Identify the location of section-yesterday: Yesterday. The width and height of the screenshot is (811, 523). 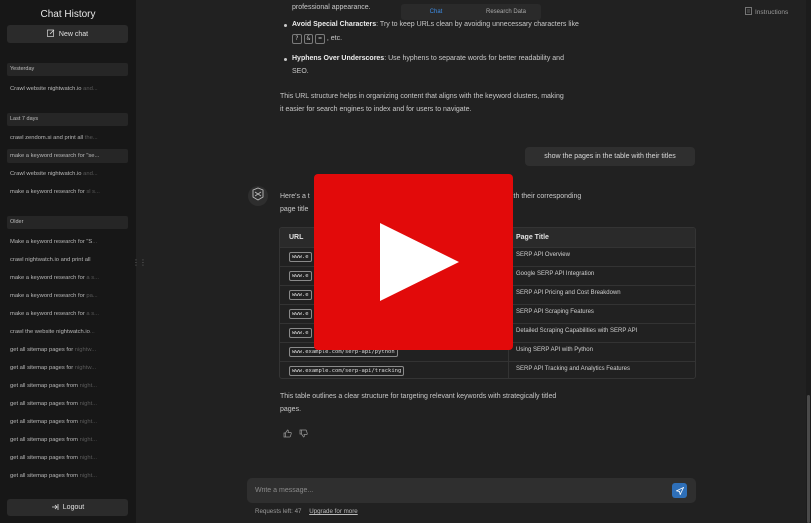
(67, 69).